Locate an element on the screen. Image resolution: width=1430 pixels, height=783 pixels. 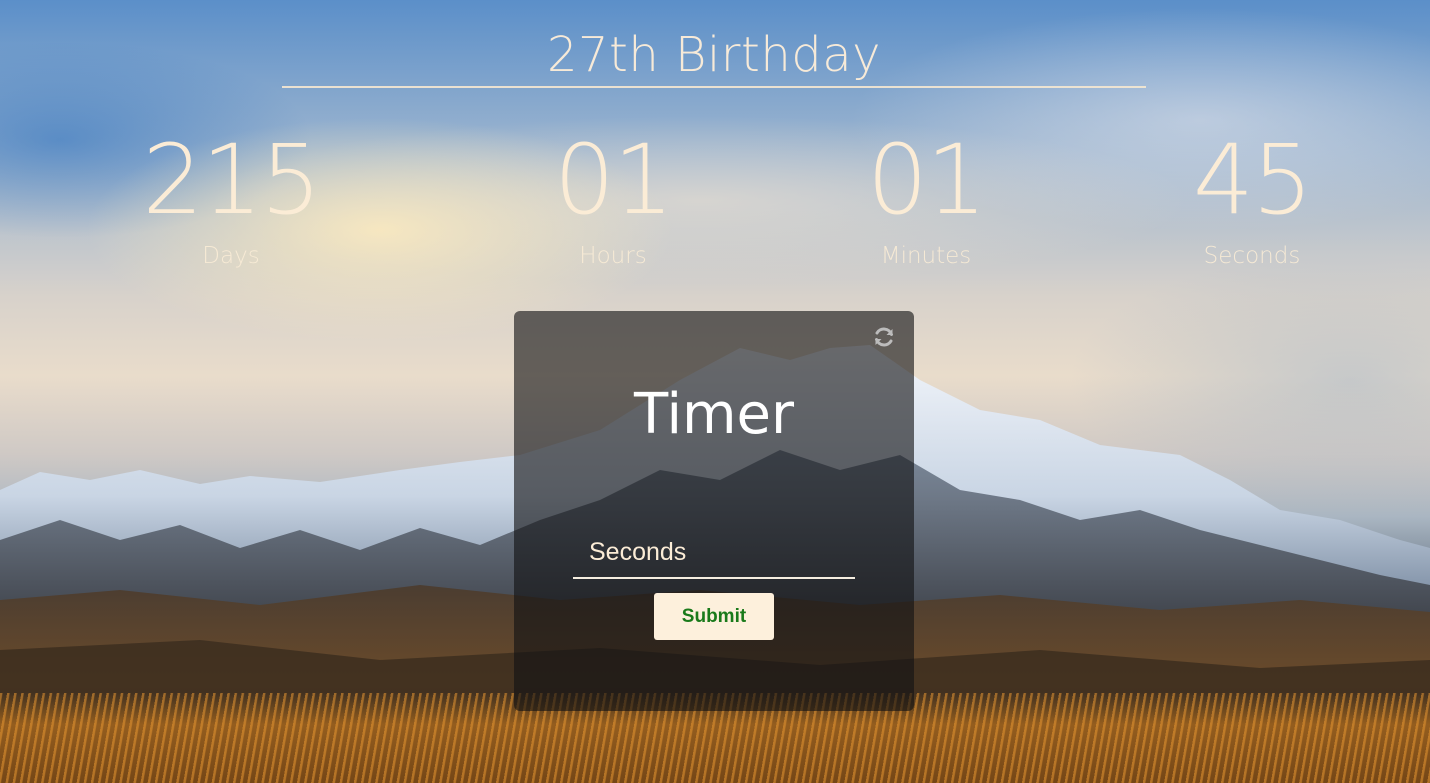
seconds-field-wrapper is located at coordinates (714, 548).